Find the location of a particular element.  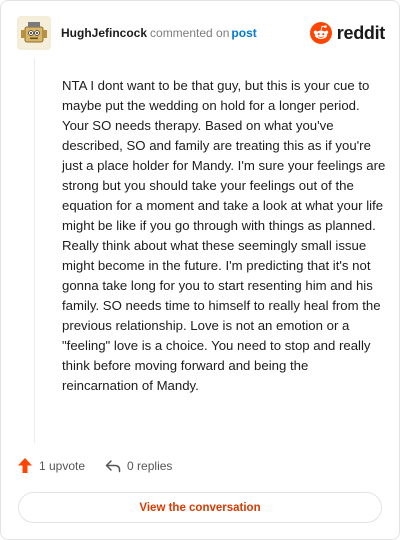

reply-button: 0 replies is located at coordinates (138, 466).